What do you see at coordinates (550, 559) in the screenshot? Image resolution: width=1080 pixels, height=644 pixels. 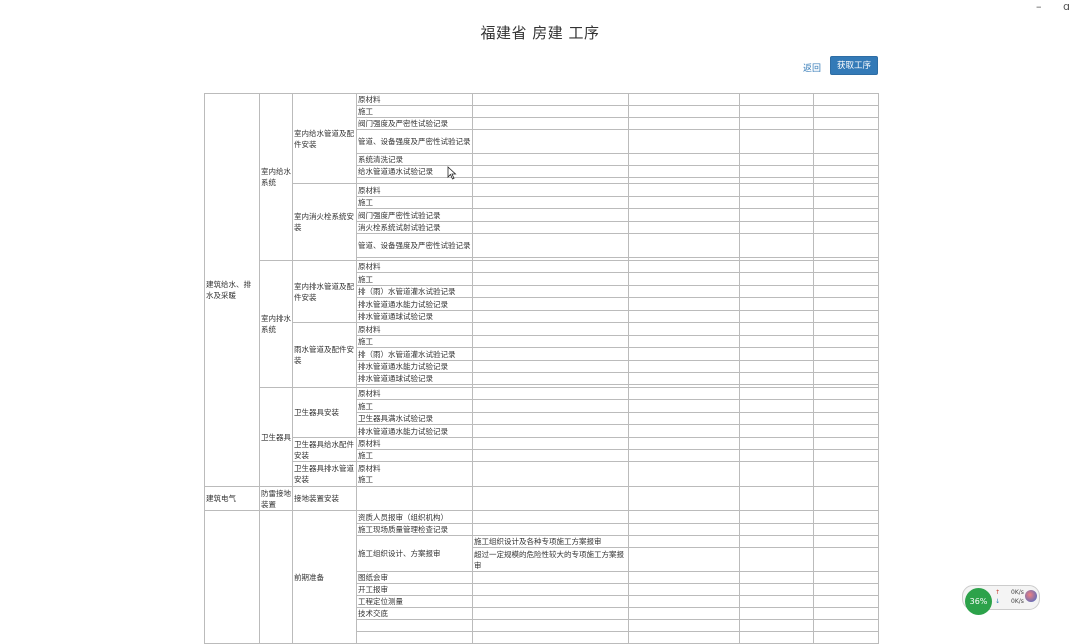 I see `table-cell: 超过一定规模的危险性较大的专项施工方案报审` at bounding box center [550, 559].